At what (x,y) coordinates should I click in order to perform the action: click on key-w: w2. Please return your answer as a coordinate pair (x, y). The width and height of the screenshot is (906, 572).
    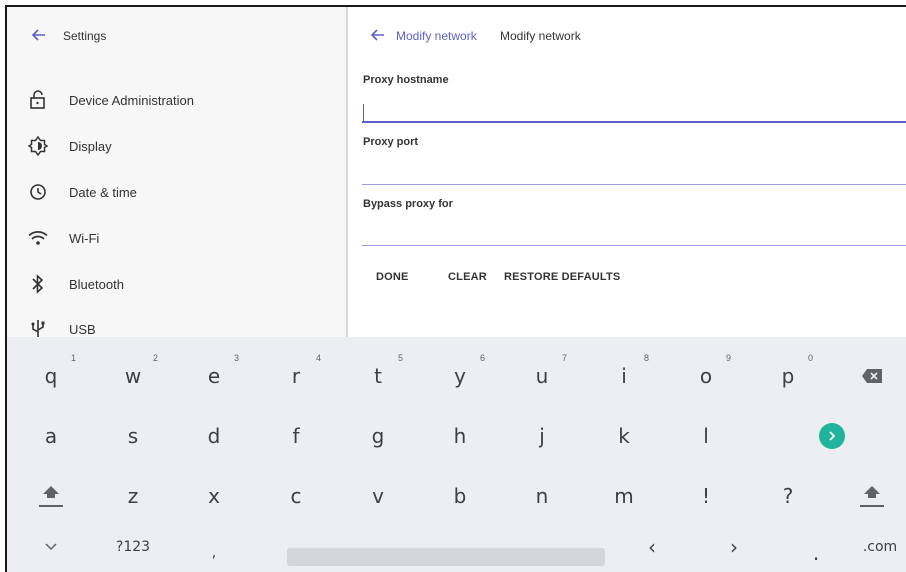
    Looking at the image, I should click on (133, 376).